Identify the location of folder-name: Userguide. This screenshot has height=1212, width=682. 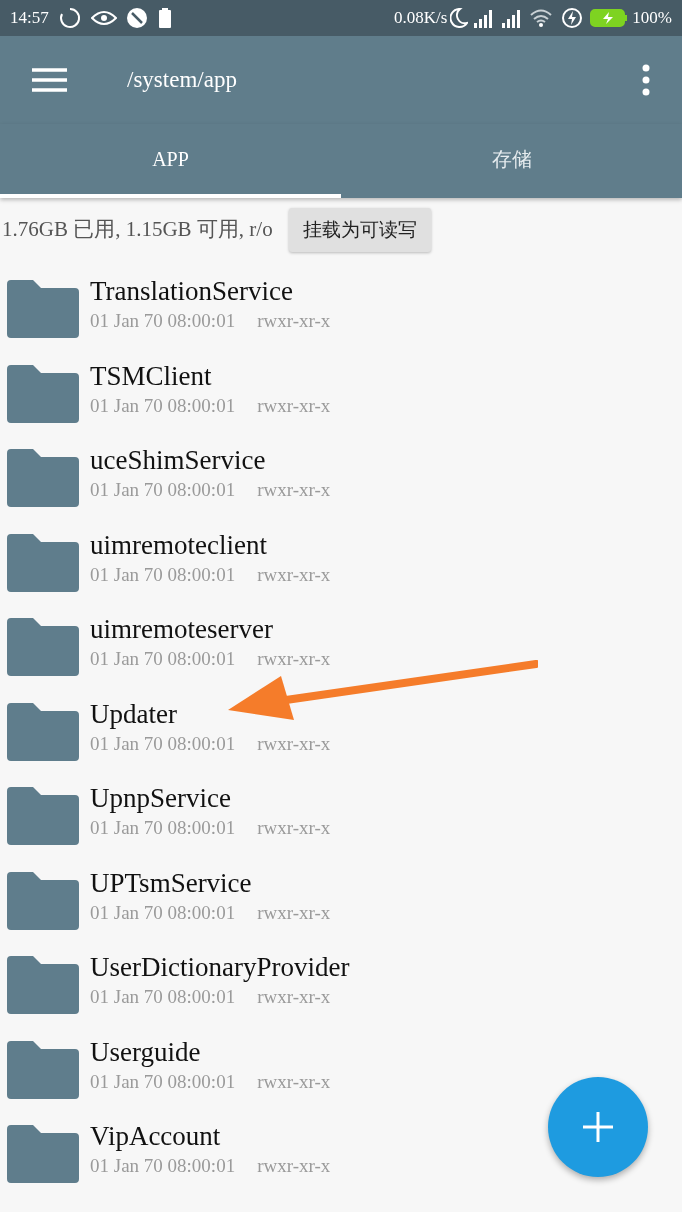
(146, 1052).